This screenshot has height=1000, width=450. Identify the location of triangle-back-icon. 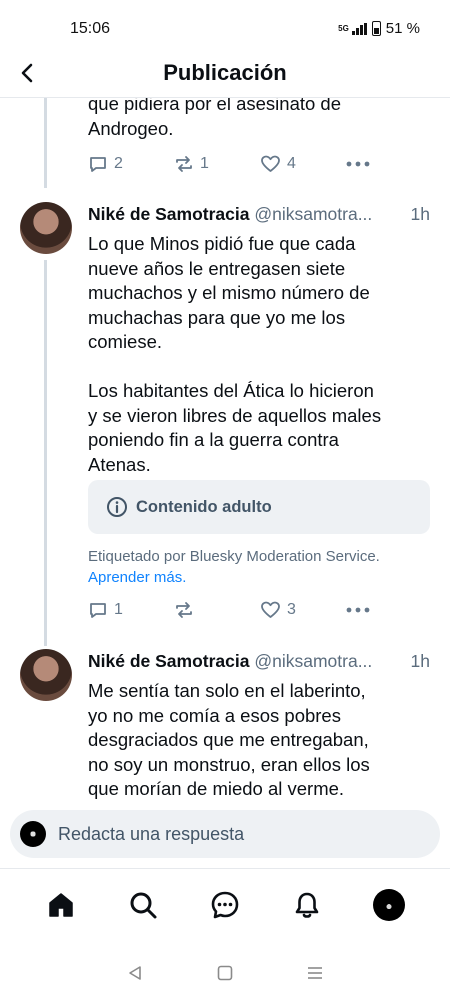
(135, 972).